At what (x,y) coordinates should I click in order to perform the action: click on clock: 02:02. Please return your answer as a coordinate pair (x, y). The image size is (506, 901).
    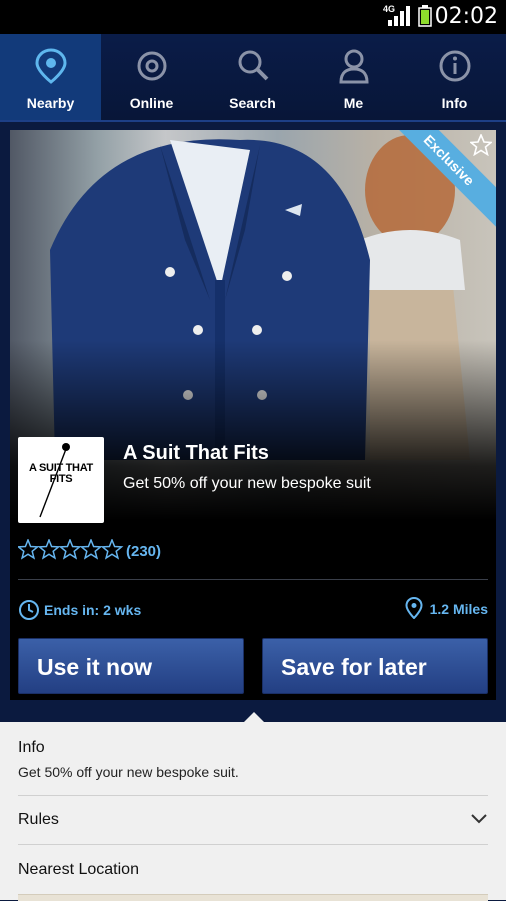
    Looking at the image, I should click on (466, 16).